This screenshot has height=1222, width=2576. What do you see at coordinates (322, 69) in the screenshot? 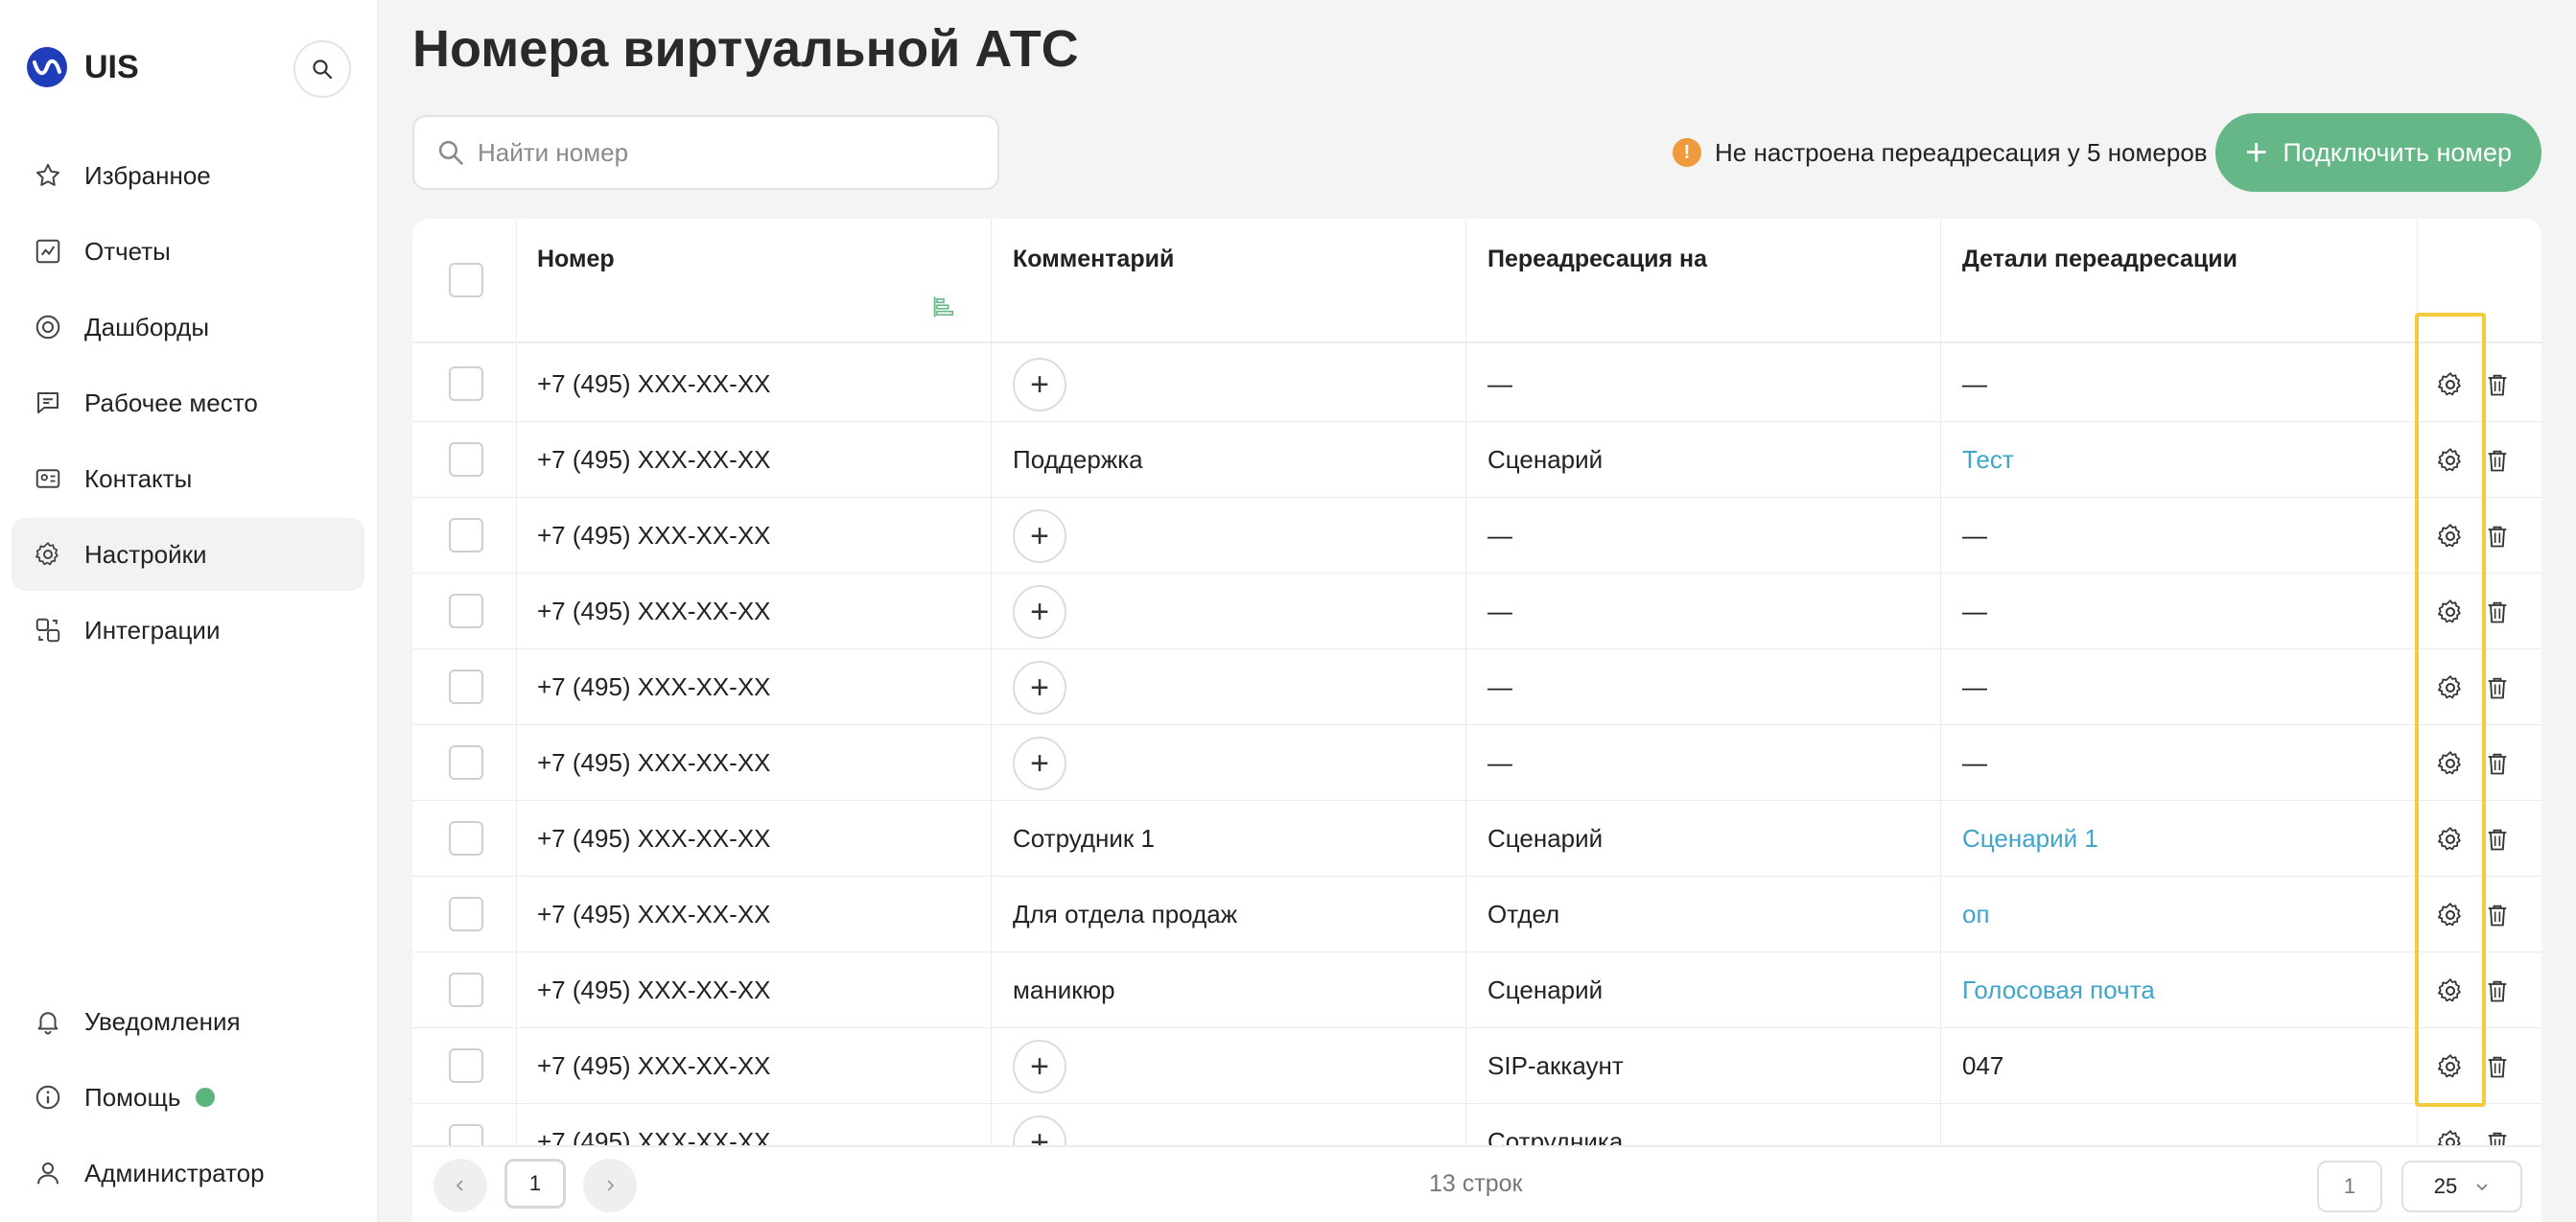
I see `sidebar-search-button` at bounding box center [322, 69].